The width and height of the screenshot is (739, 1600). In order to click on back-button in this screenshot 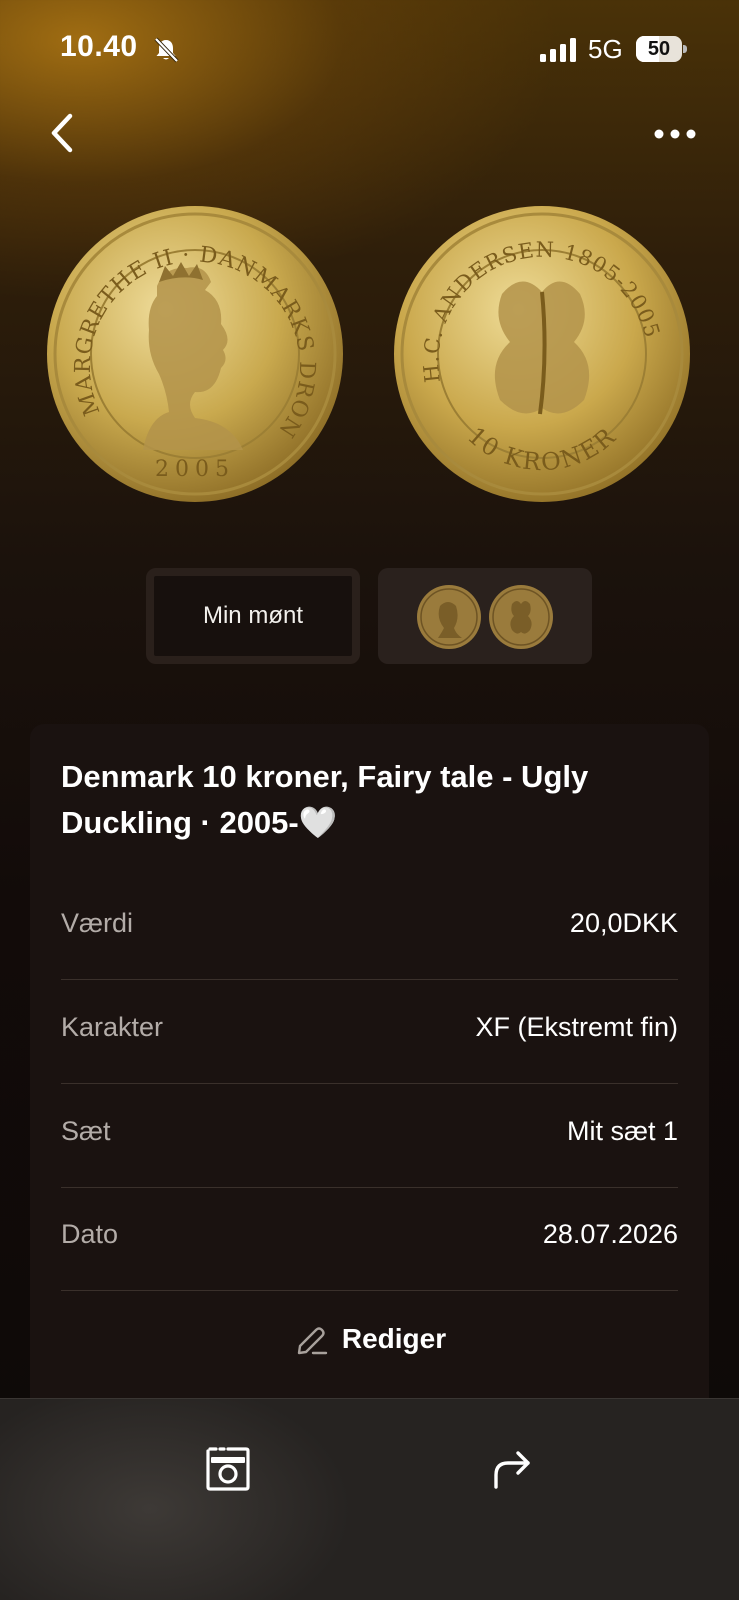, I will do `click(62, 133)`.